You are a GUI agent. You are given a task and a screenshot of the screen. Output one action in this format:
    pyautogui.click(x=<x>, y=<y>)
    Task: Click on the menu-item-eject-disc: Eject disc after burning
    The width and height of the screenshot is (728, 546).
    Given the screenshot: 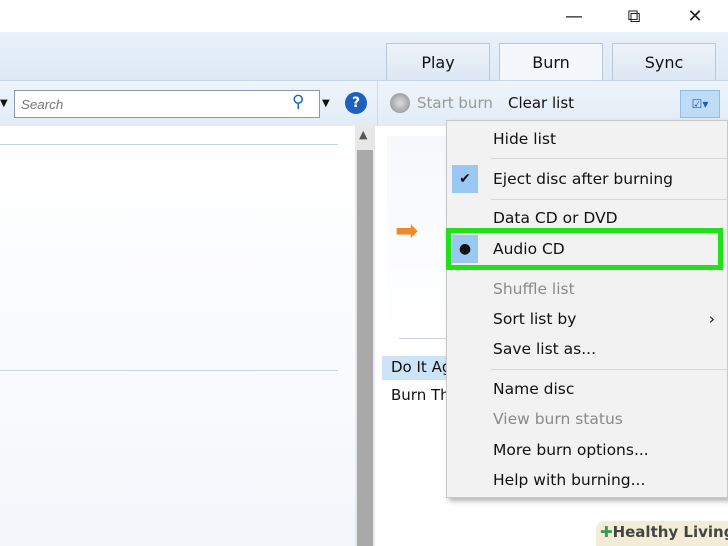 What is the action you would take?
    pyautogui.click(x=587, y=179)
    